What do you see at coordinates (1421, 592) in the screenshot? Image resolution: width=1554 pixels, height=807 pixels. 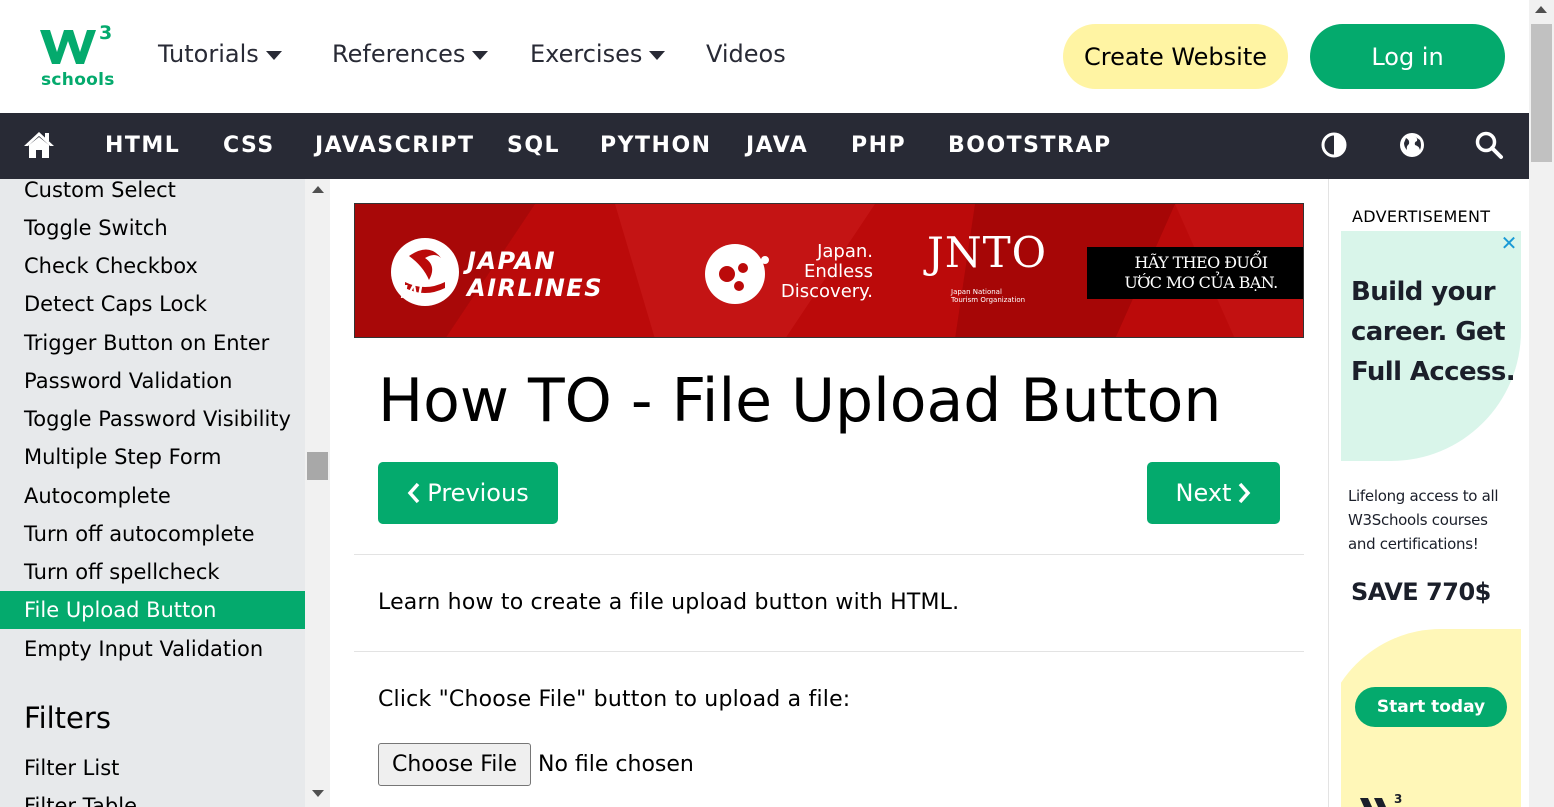 I see `ad-offer-text: SAVE 770$` at bounding box center [1421, 592].